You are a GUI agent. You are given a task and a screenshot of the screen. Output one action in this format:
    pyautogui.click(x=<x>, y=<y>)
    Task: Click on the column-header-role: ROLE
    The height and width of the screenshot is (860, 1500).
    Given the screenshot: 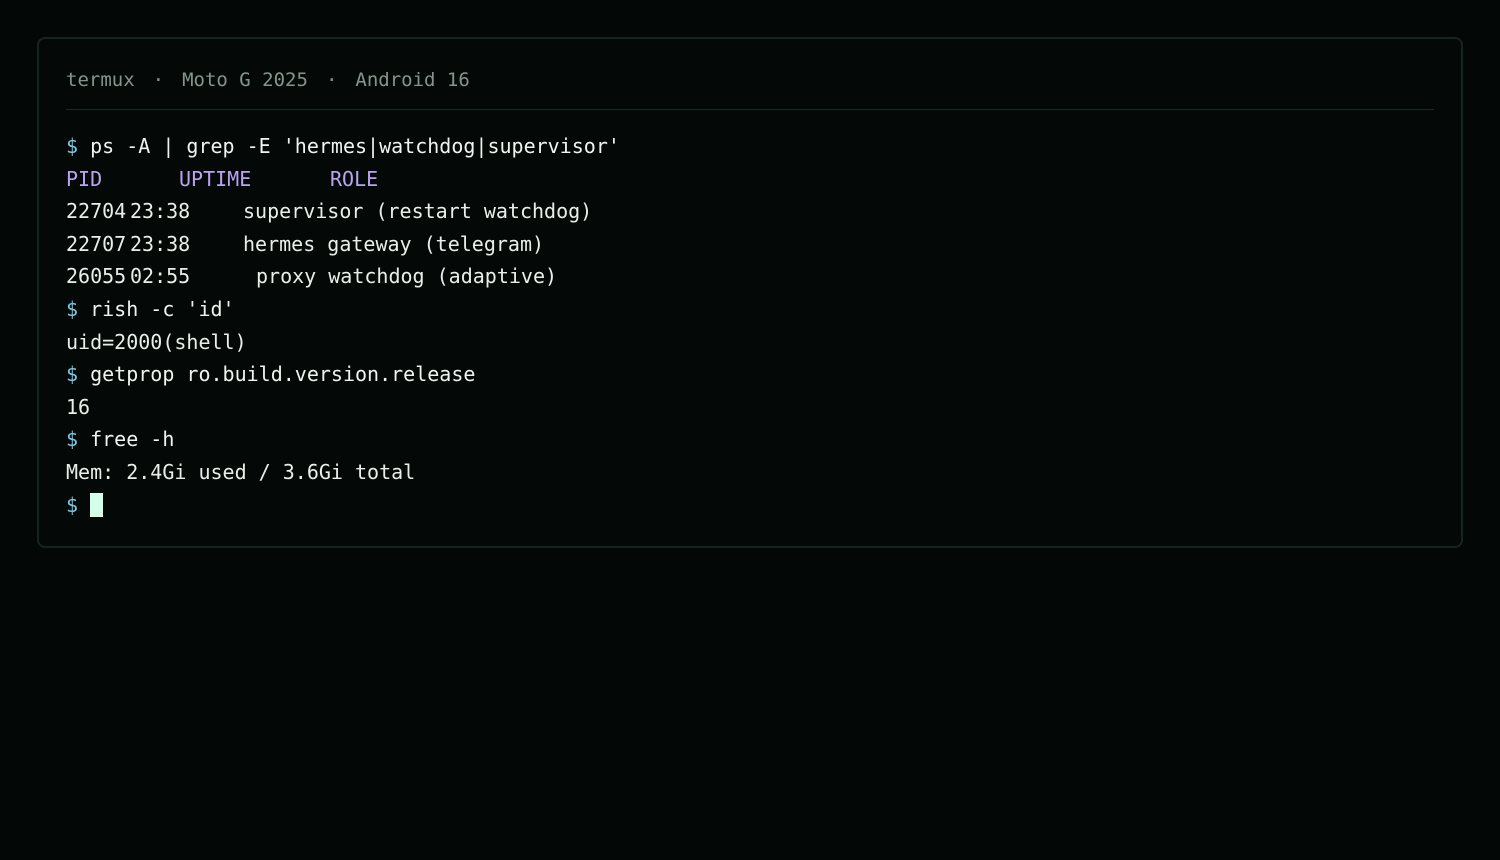 What is the action you would take?
    pyautogui.click(x=354, y=178)
    